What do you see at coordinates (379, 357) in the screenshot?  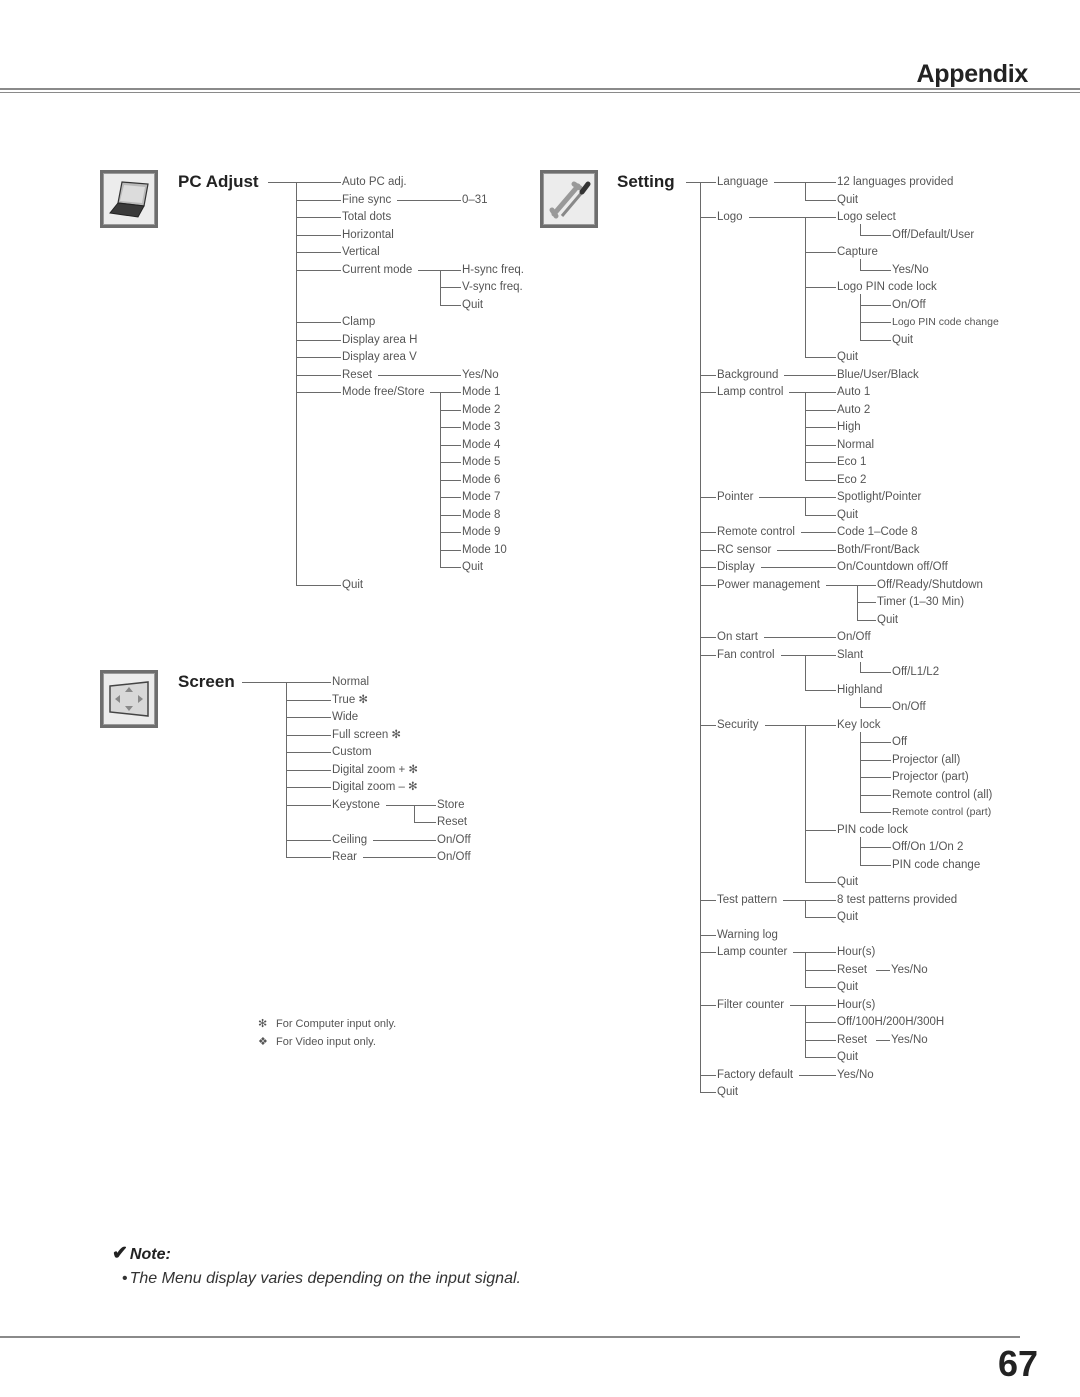 I see `menu-item: Display area V` at bounding box center [379, 357].